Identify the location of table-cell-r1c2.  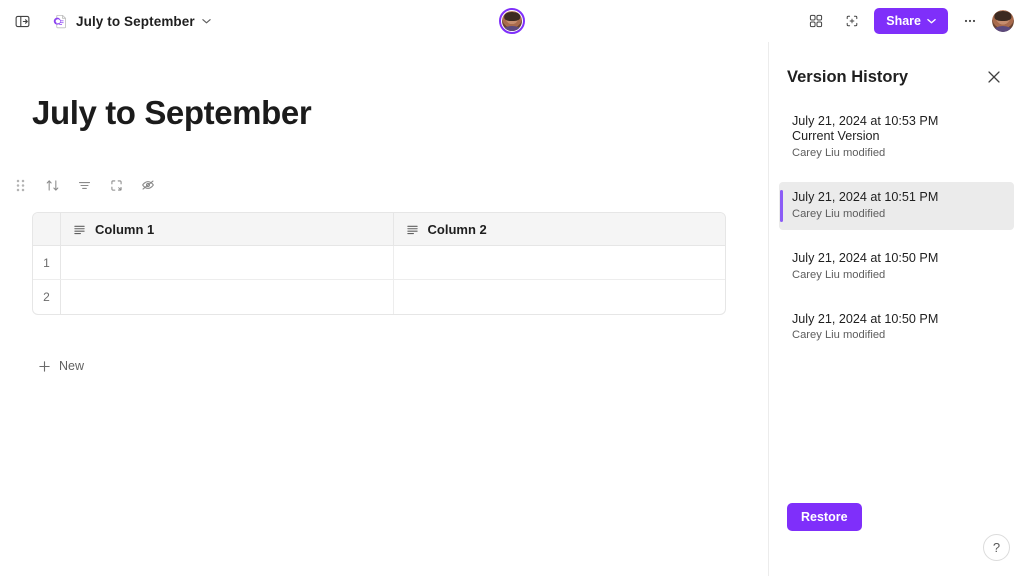
(560, 262).